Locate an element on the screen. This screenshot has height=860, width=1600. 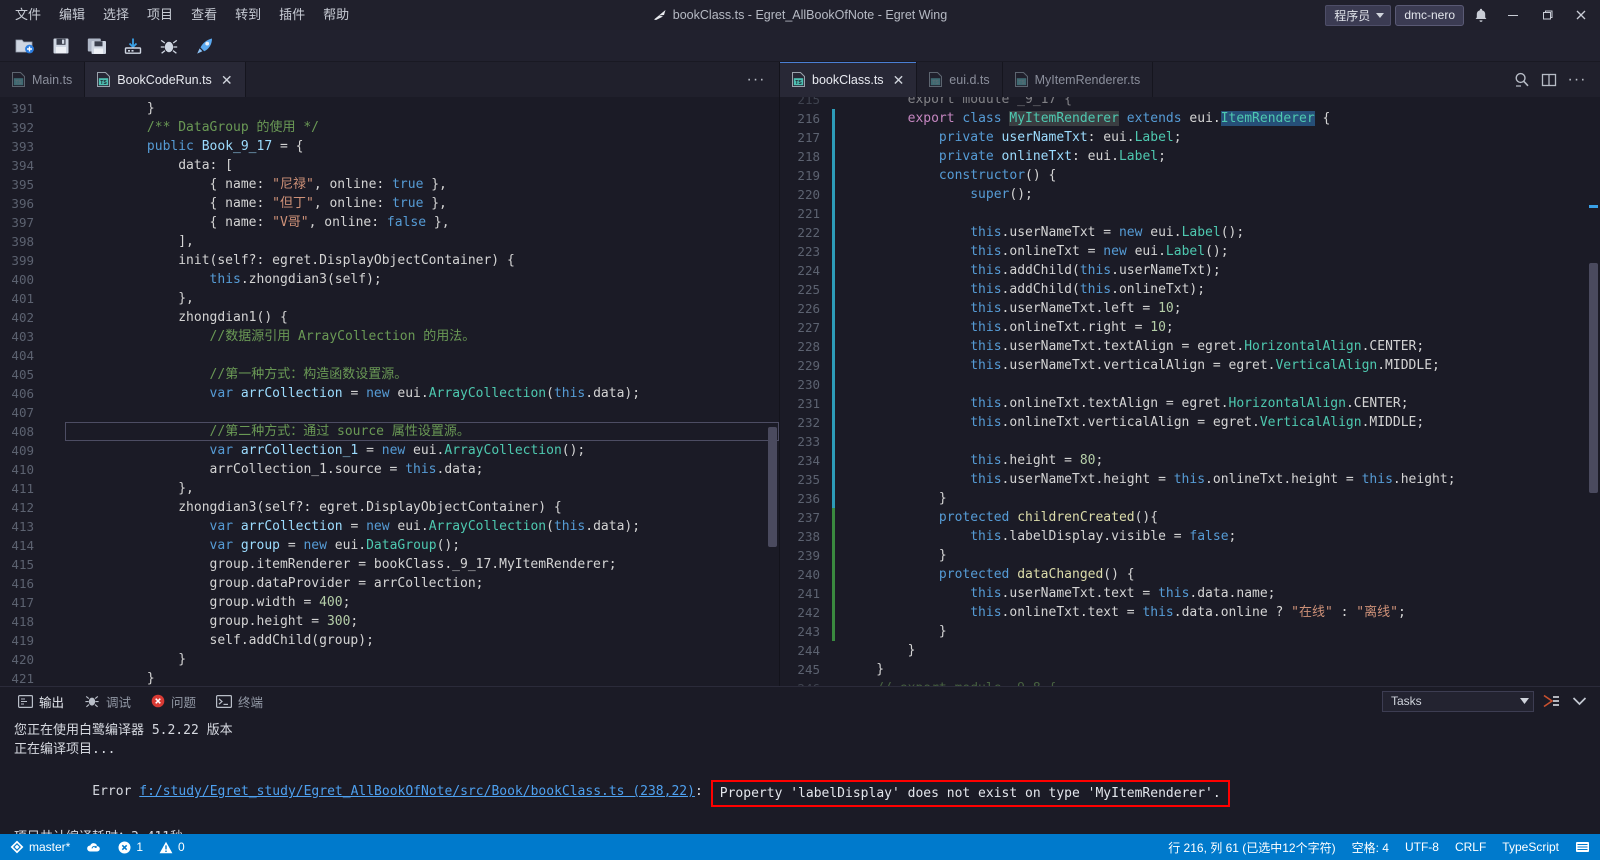
menu-file: 文件 is located at coordinates (28, 15).